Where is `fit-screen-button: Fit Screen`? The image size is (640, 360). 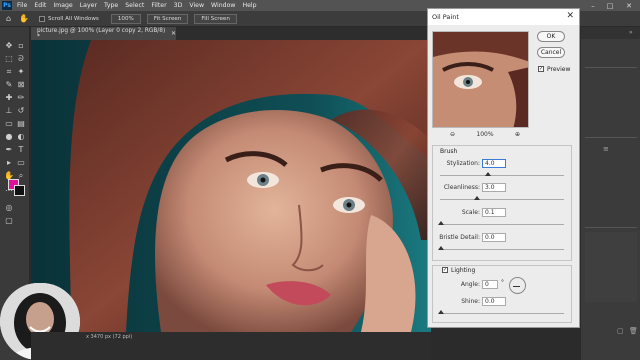
fit-screen-button: Fit Screen is located at coordinates (167, 18).